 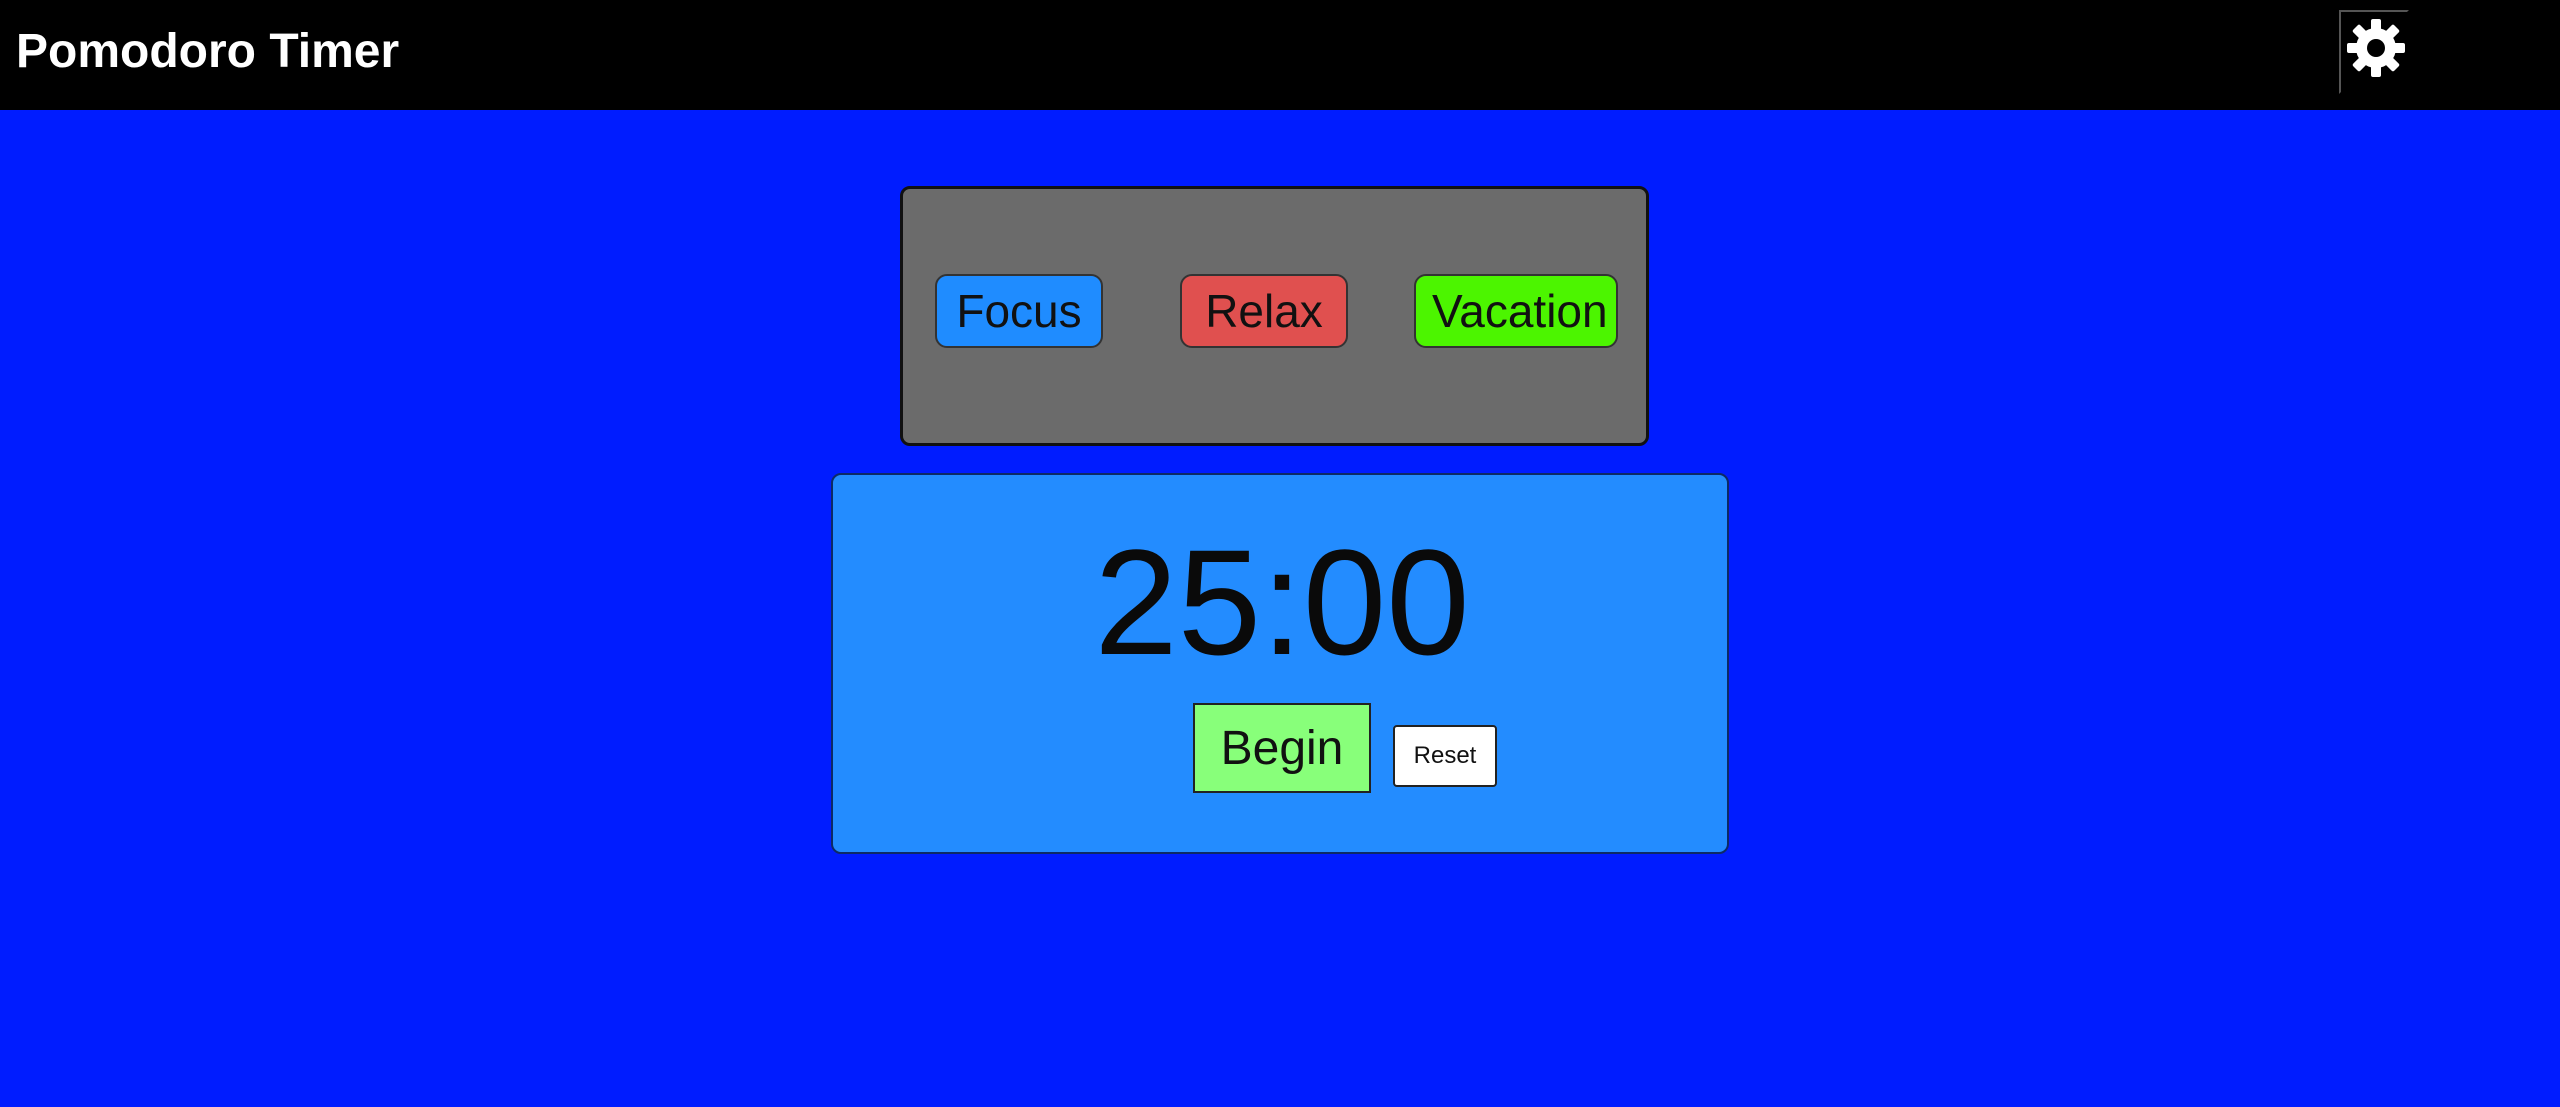 I want to click on relax-mode-button: Relax, so click(x=1264, y=311).